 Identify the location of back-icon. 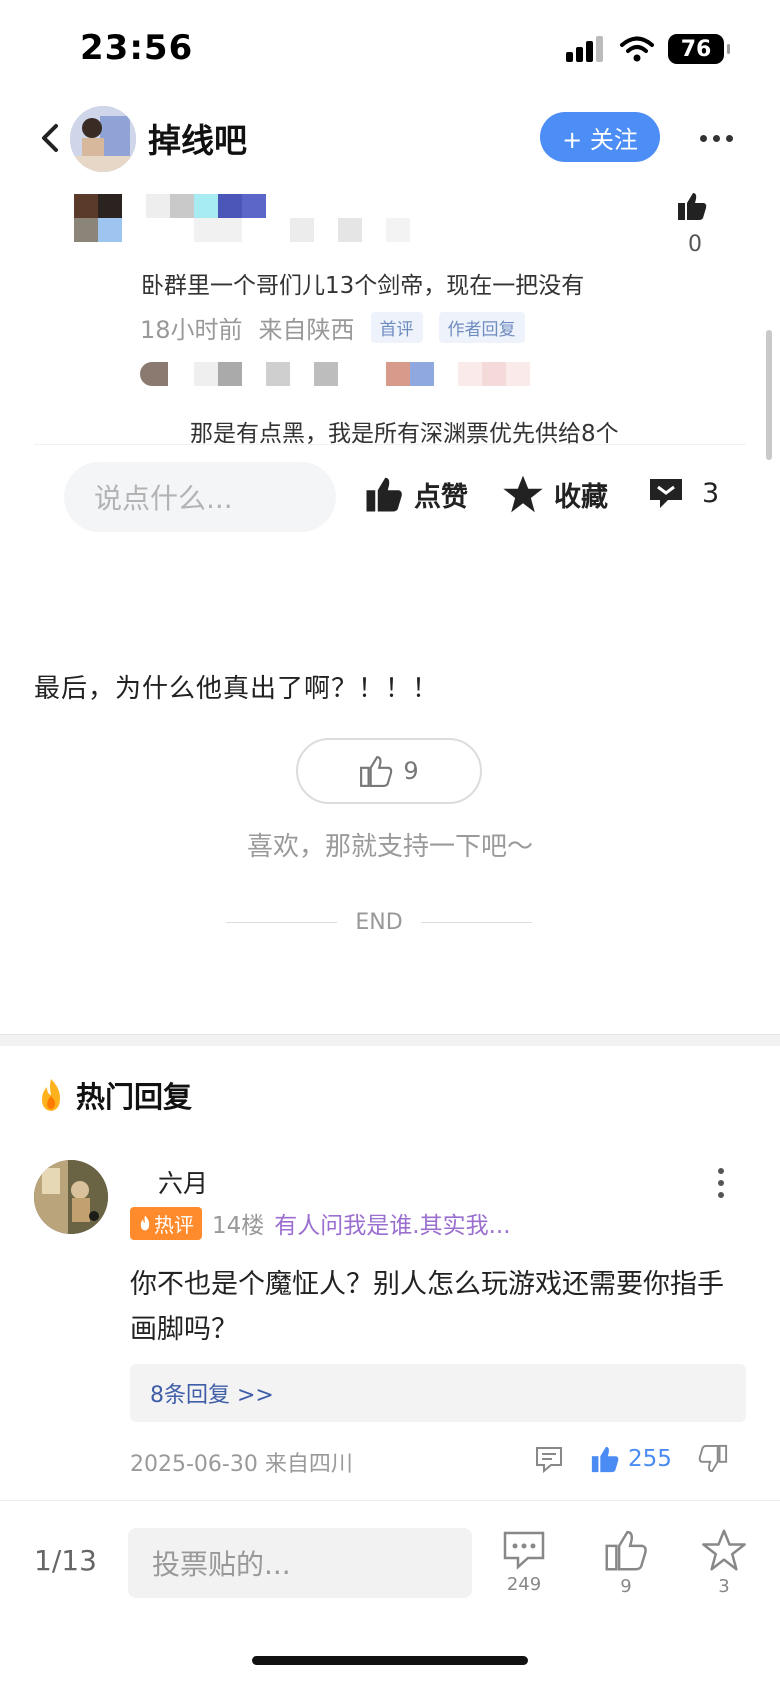
(50, 138).